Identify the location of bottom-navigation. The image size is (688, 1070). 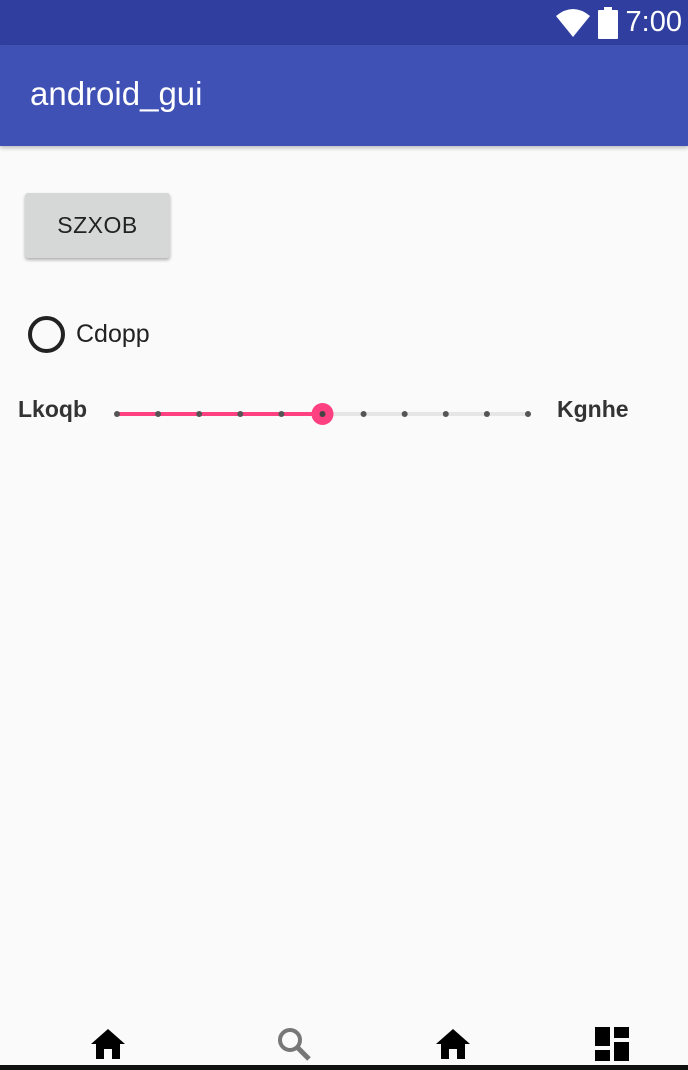
(344, 1048).